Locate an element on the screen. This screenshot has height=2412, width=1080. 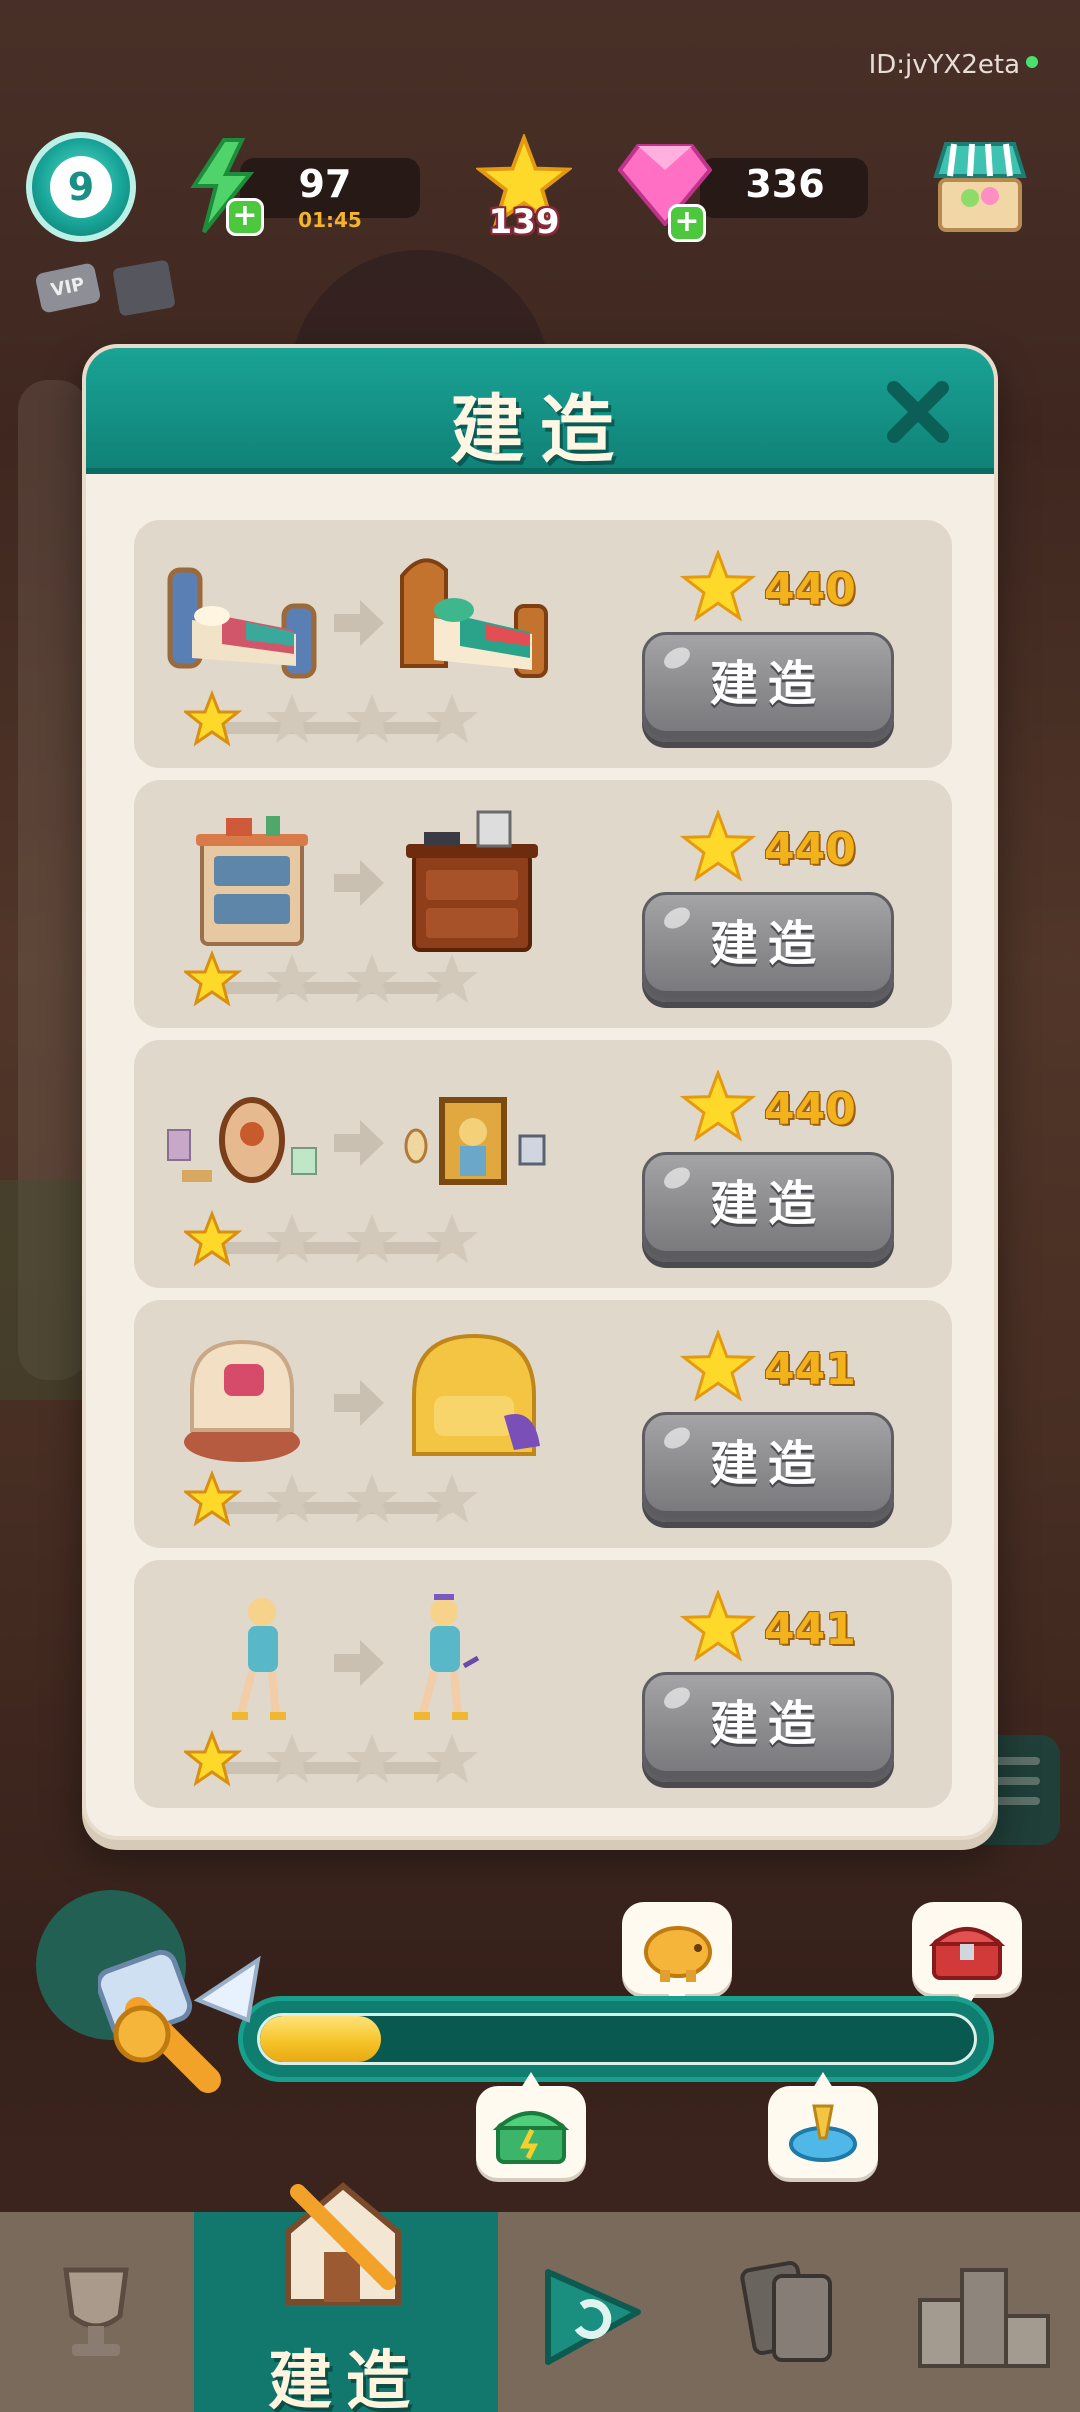
red-chest-reward is located at coordinates (967, 1955).